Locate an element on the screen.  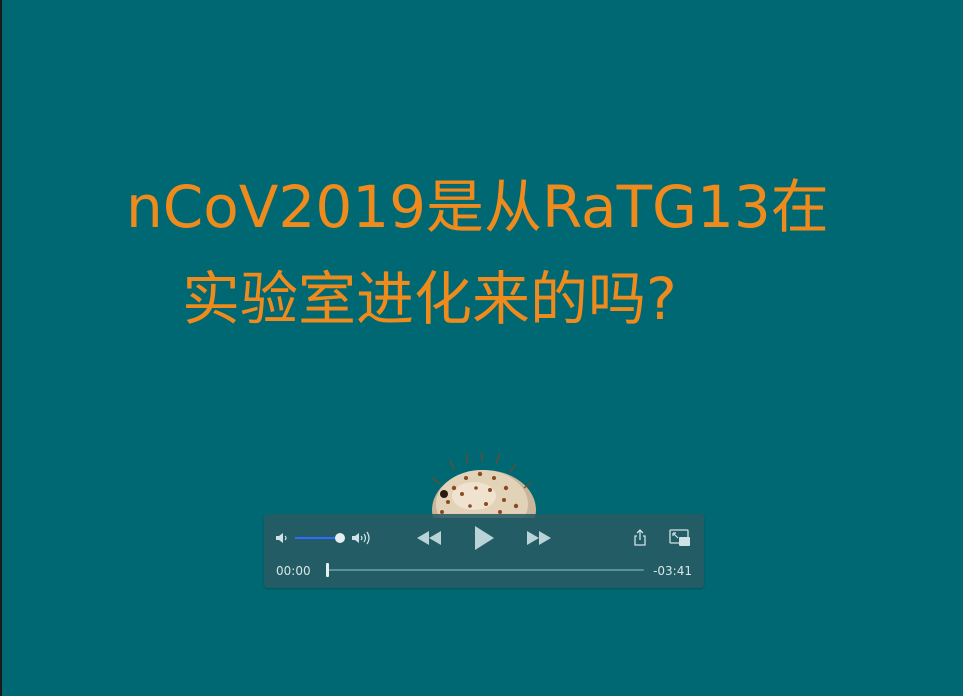
fast-forward-icon is located at coordinates (539, 538).